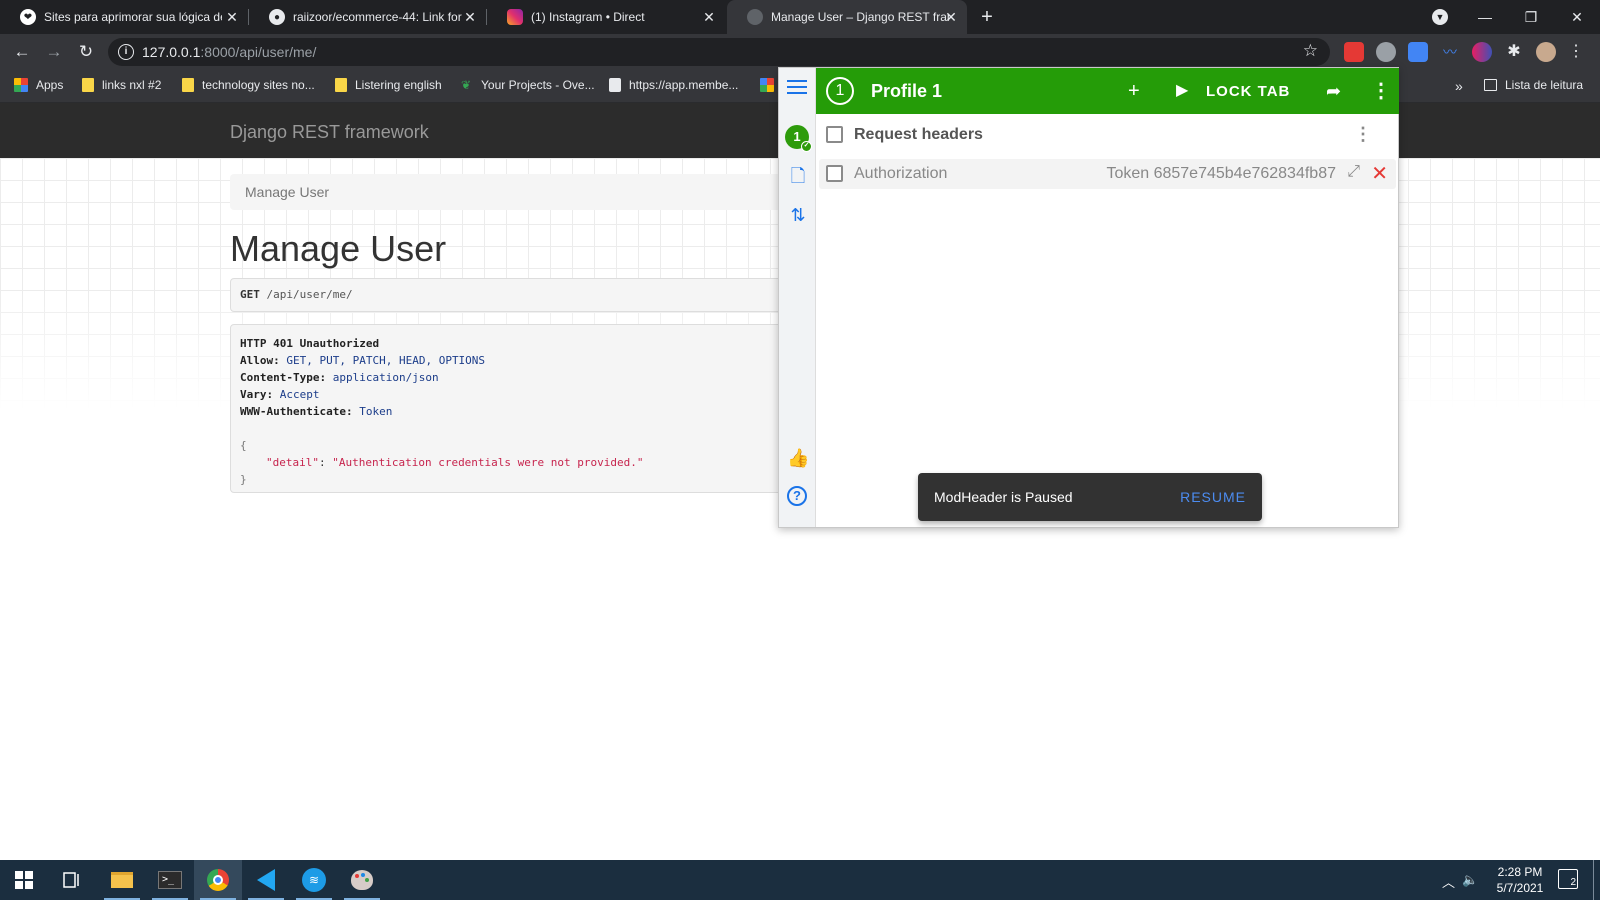  I want to click on expand-icon: ⤢, so click(1353, 172).